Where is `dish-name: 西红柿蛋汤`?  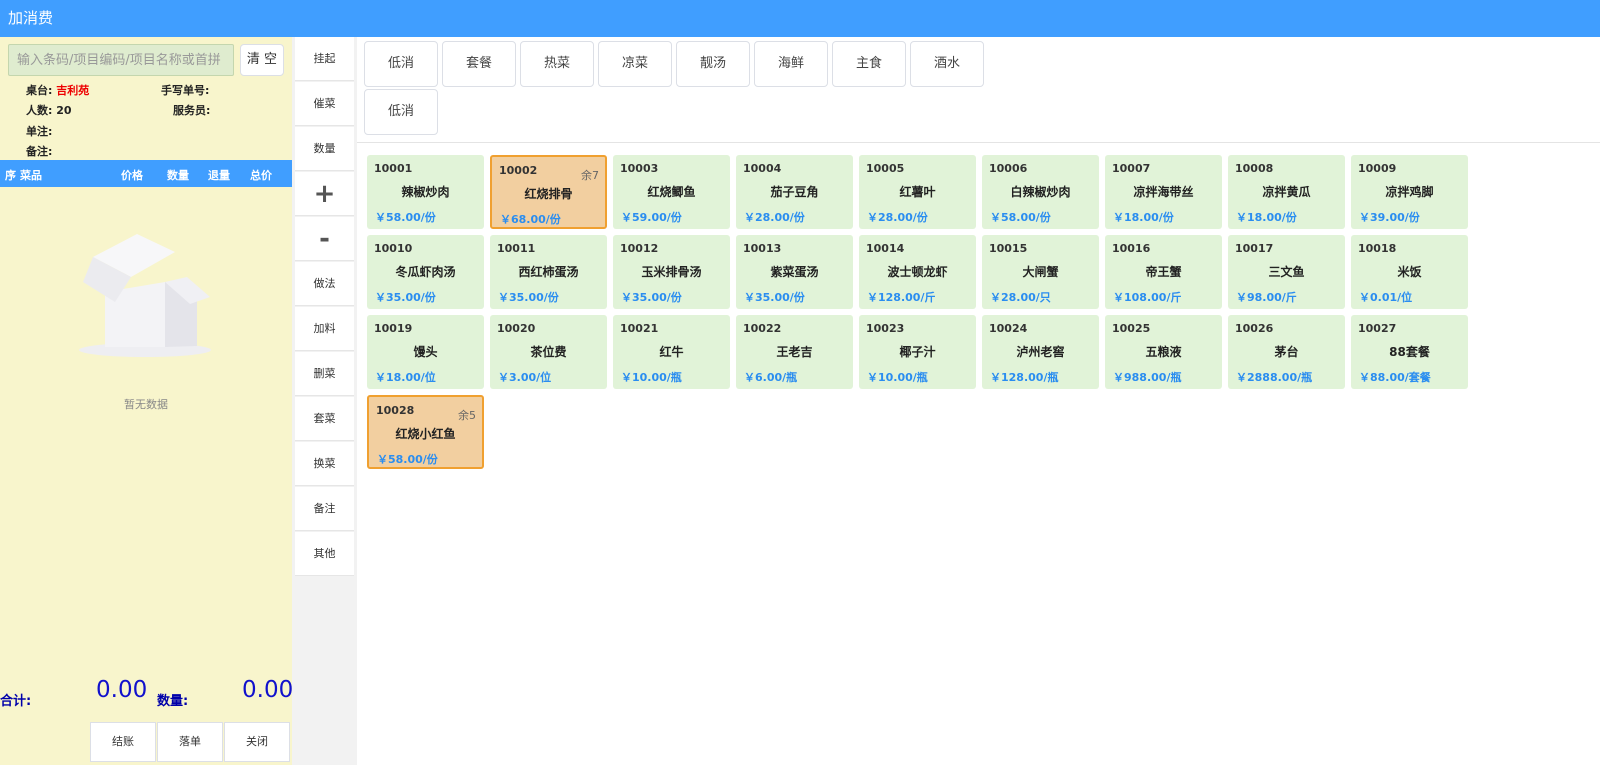 dish-name: 西红柿蛋汤 is located at coordinates (548, 272).